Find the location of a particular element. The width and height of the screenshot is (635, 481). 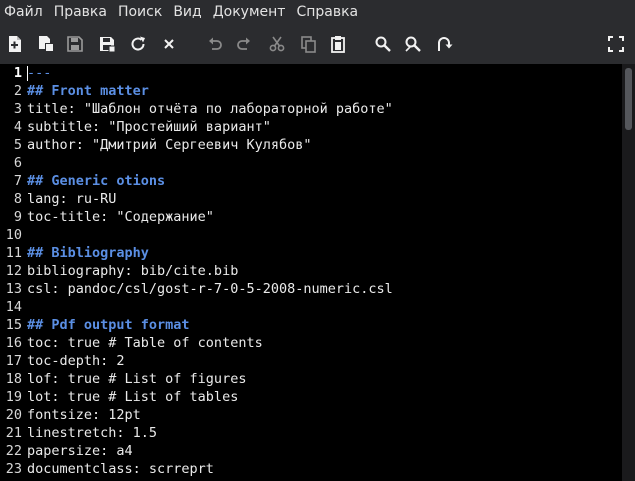

line-number: 20 is located at coordinates (13, 415).